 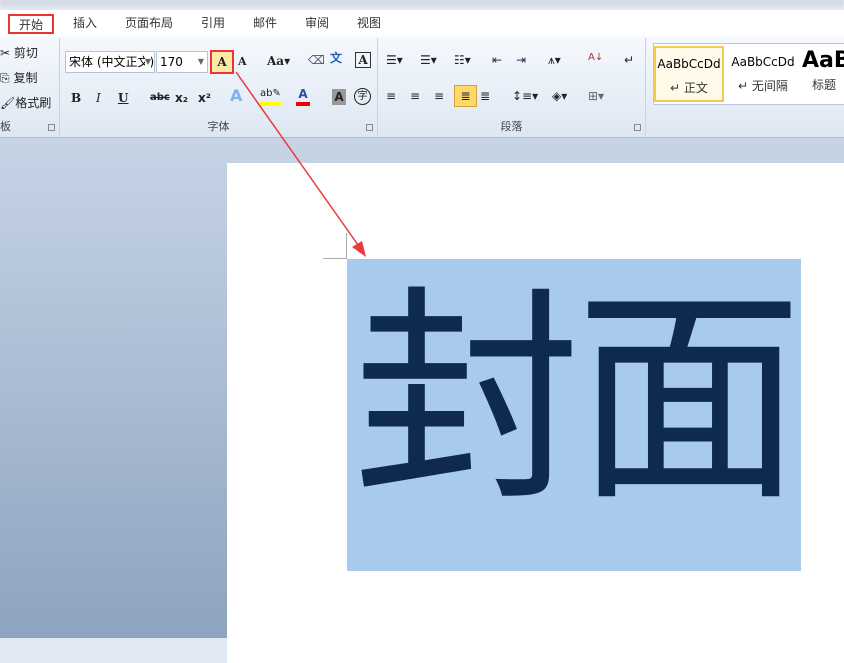 I want to click on arrow-line, so click(x=299, y=162).